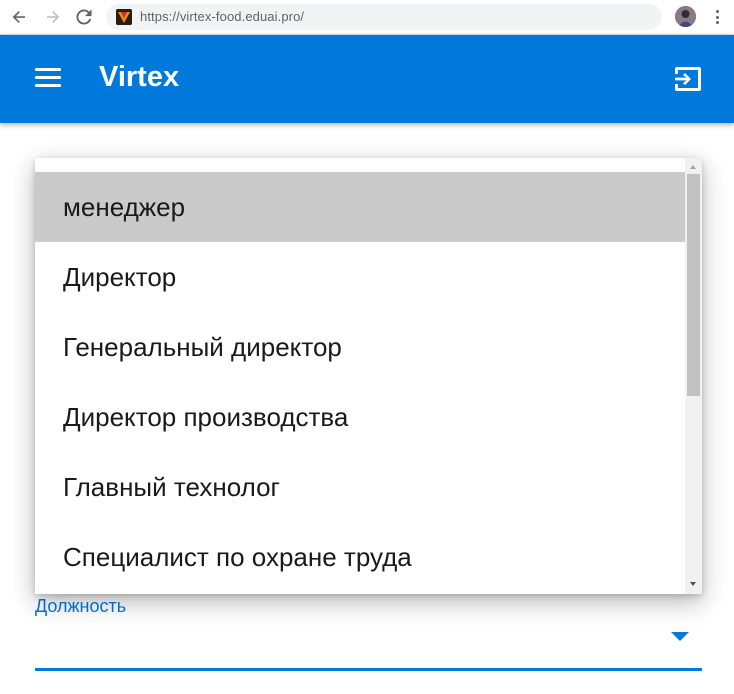  What do you see at coordinates (384, 17) in the screenshot?
I see `address-bar: https://virtex-food.eduai.pro/` at bounding box center [384, 17].